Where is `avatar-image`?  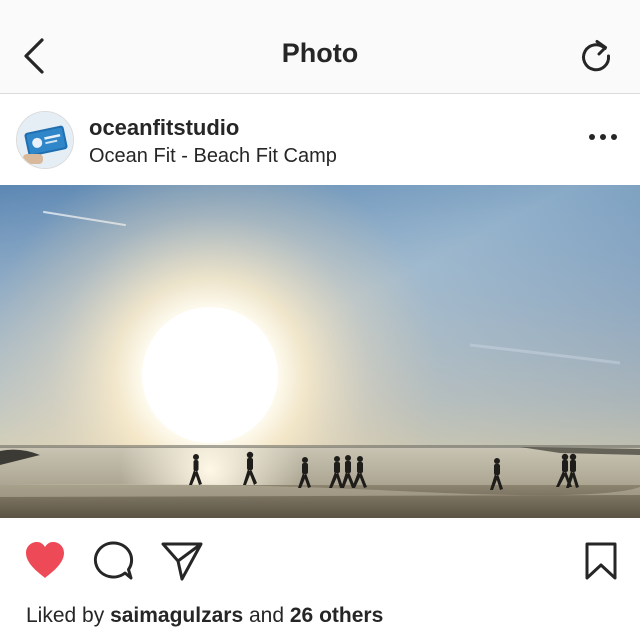 avatar-image is located at coordinates (45, 140).